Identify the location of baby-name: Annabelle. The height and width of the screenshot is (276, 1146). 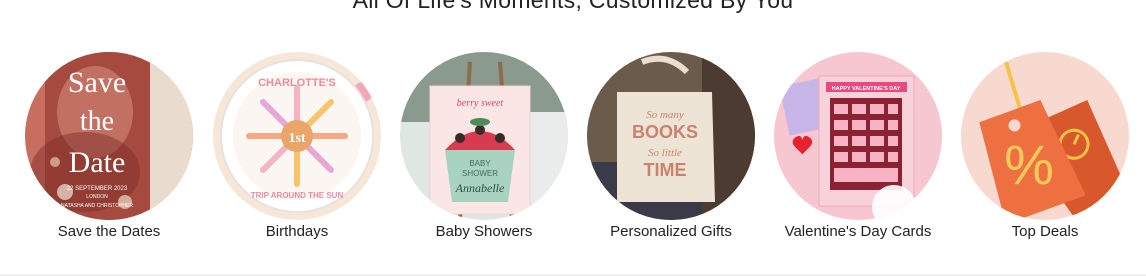
(480, 188).